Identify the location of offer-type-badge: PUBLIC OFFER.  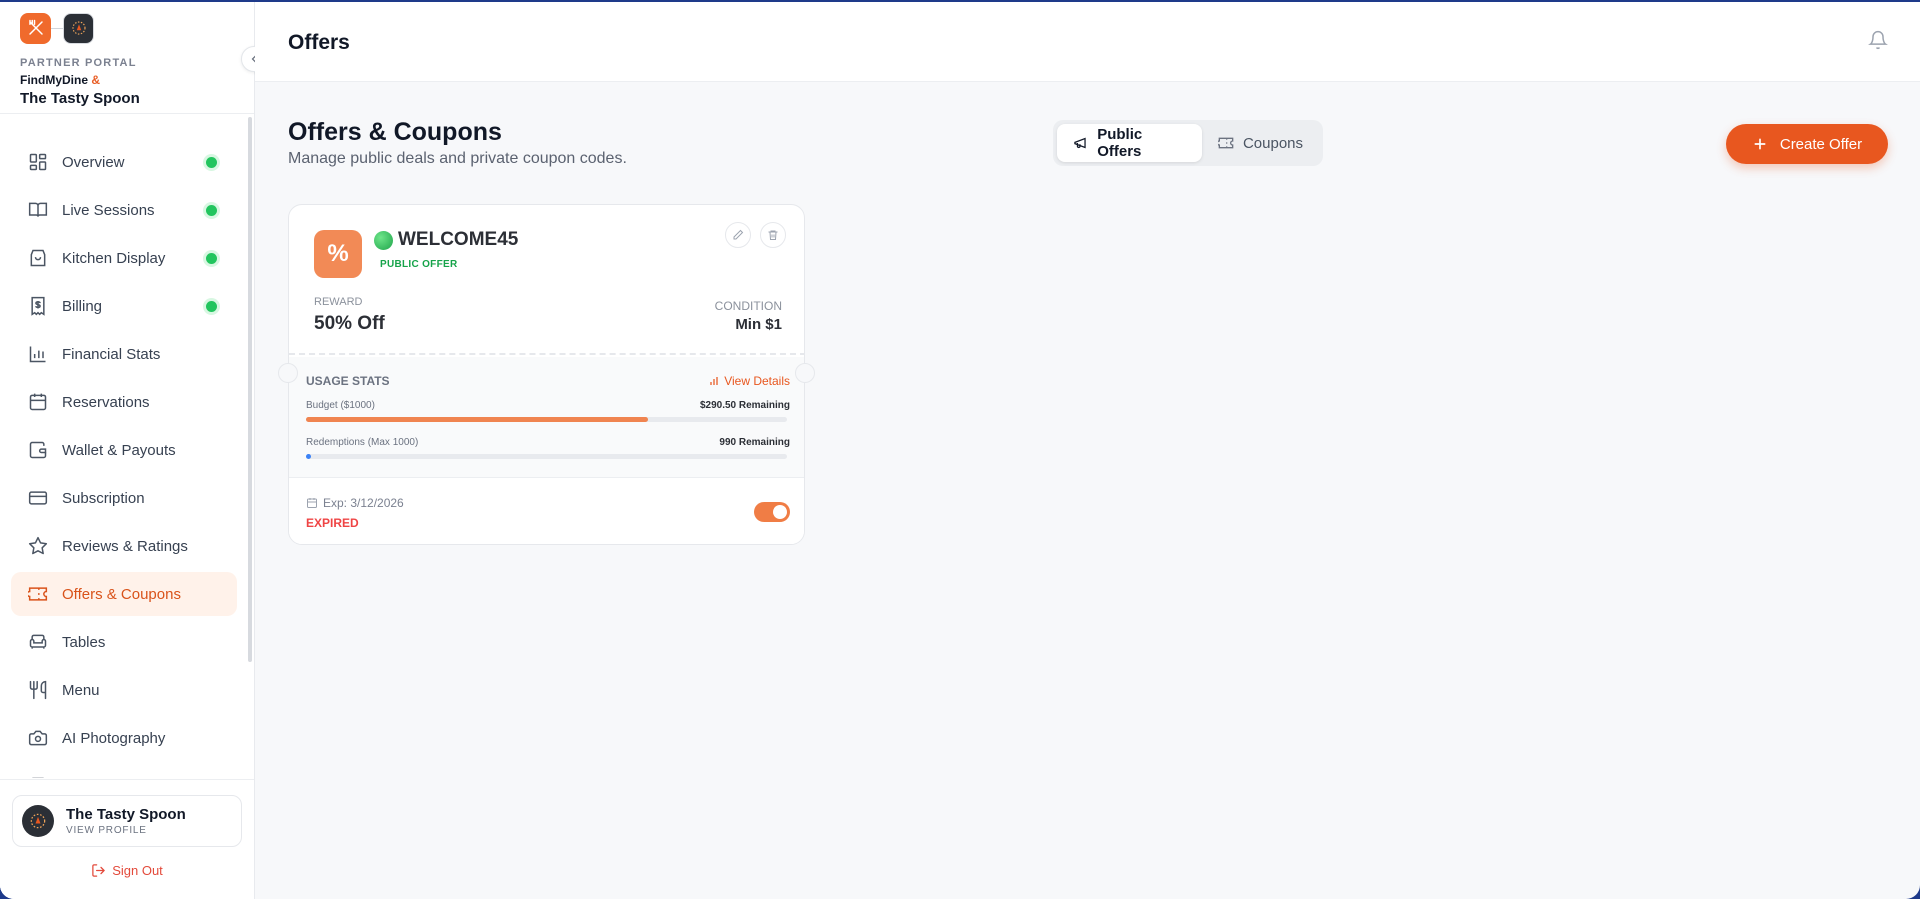
(419, 264).